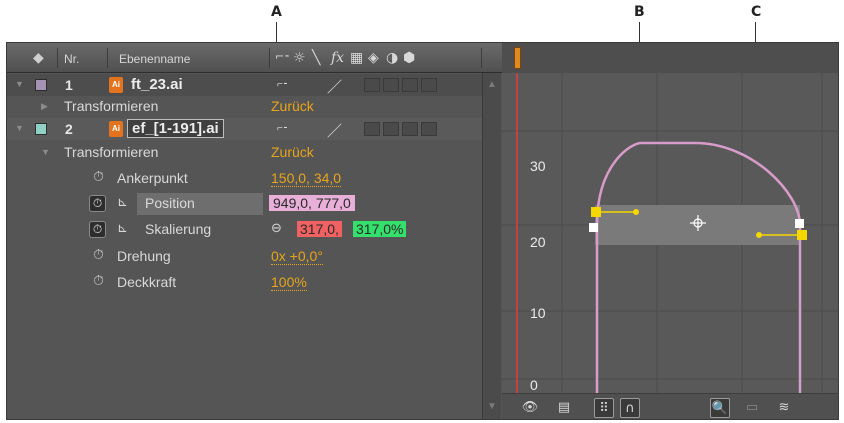 This screenshot has width=844, height=423. I want to click on chain-link-icon: ⊖, so click(276, 228).